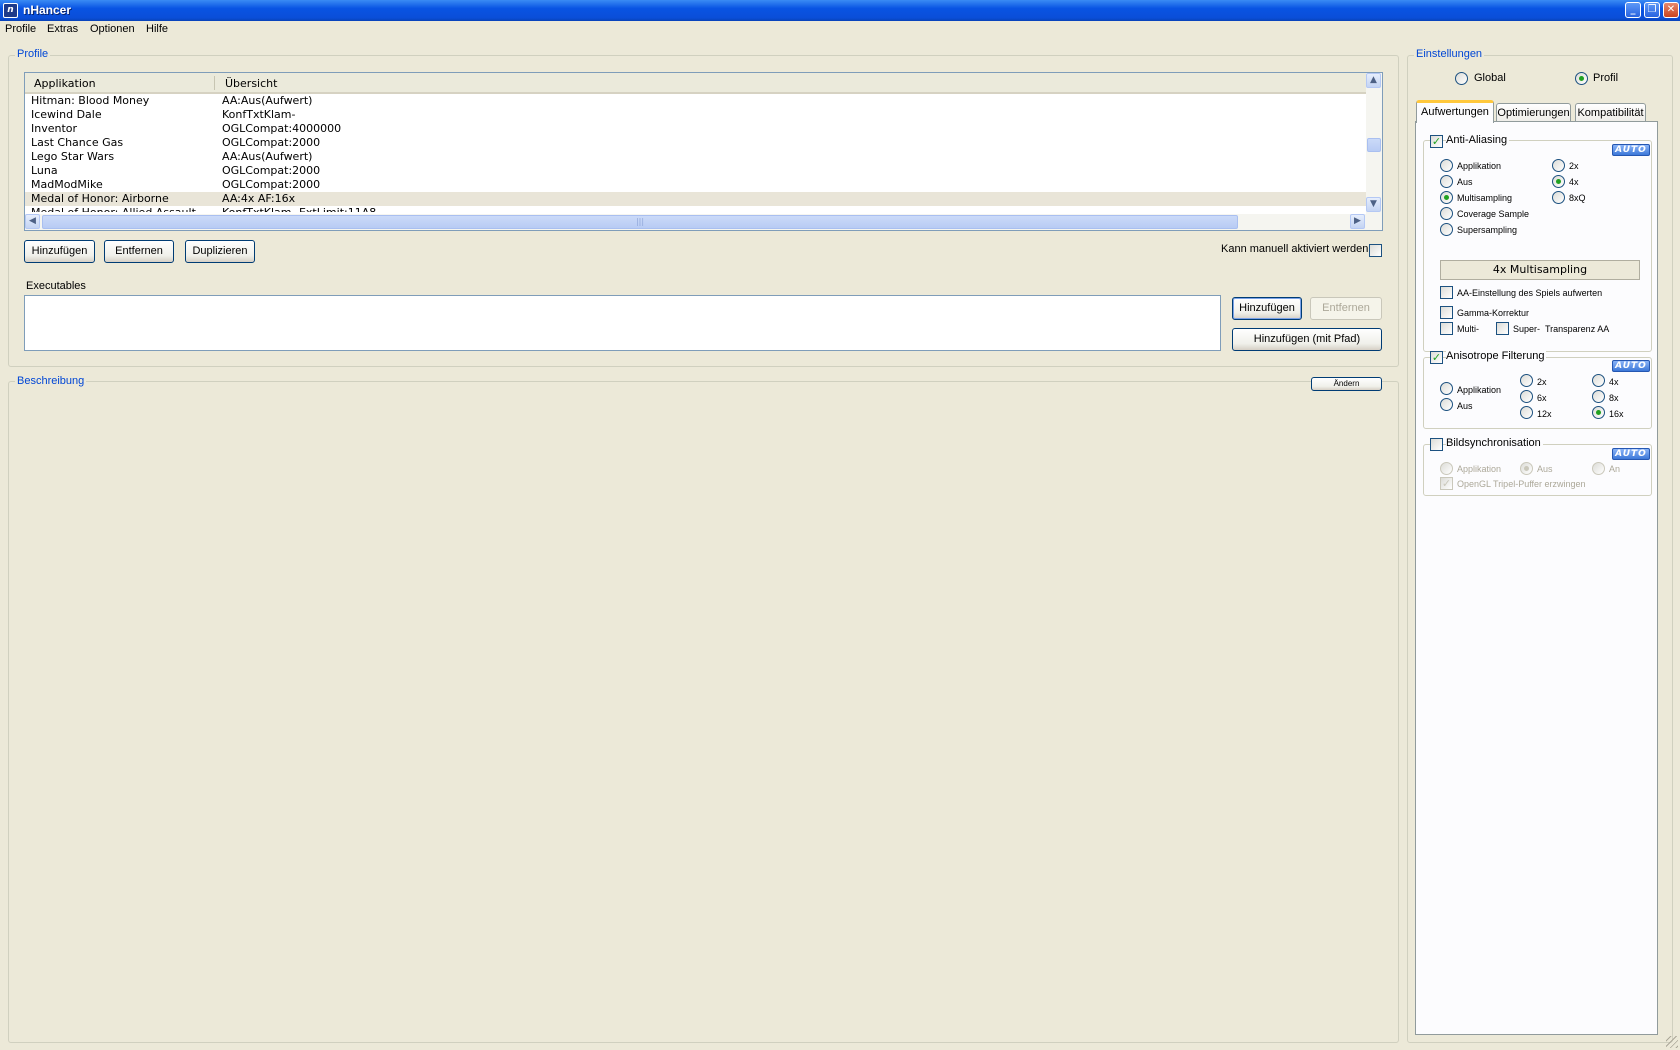 The width and height of the screenshot is (1680, 1050). What do you see at coordinates (66, 114) in the screenshot?
I see `row-application: Icewind Dale` at bounding box center [66, 114].